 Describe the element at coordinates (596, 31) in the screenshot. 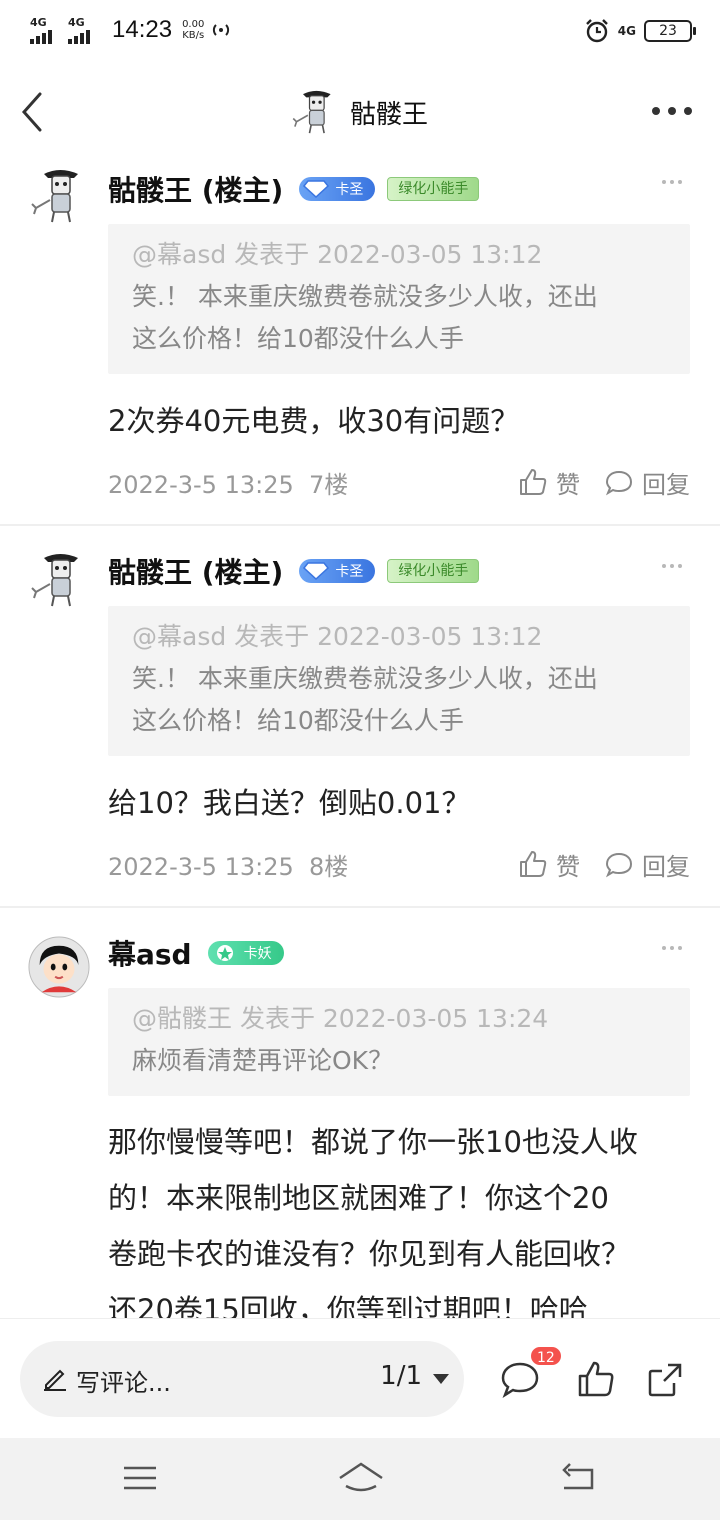

I see `alarm-icon` at that location.